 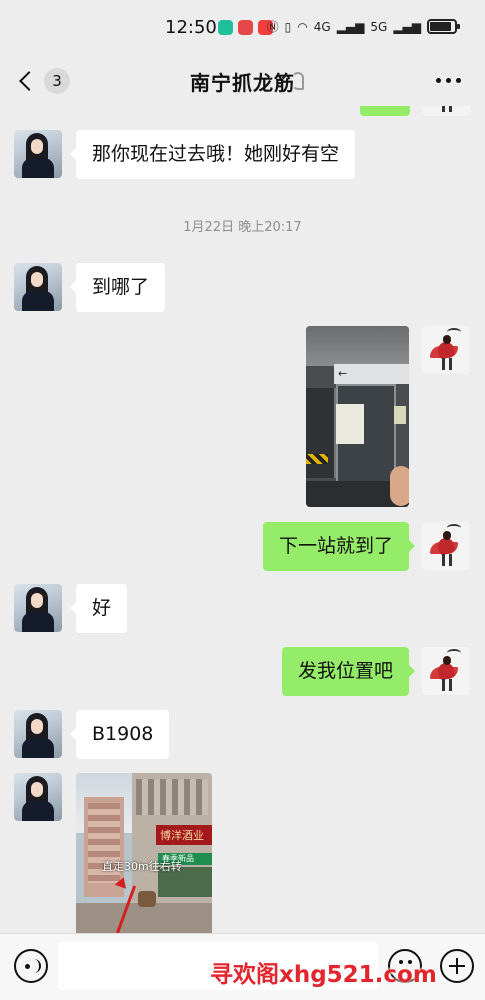 I want to click on status-bar: 12:50 Ⓝ ▯ ◠ 4G ▂▄▆ 5G ▂▄▆, so click(x=242, y=28).